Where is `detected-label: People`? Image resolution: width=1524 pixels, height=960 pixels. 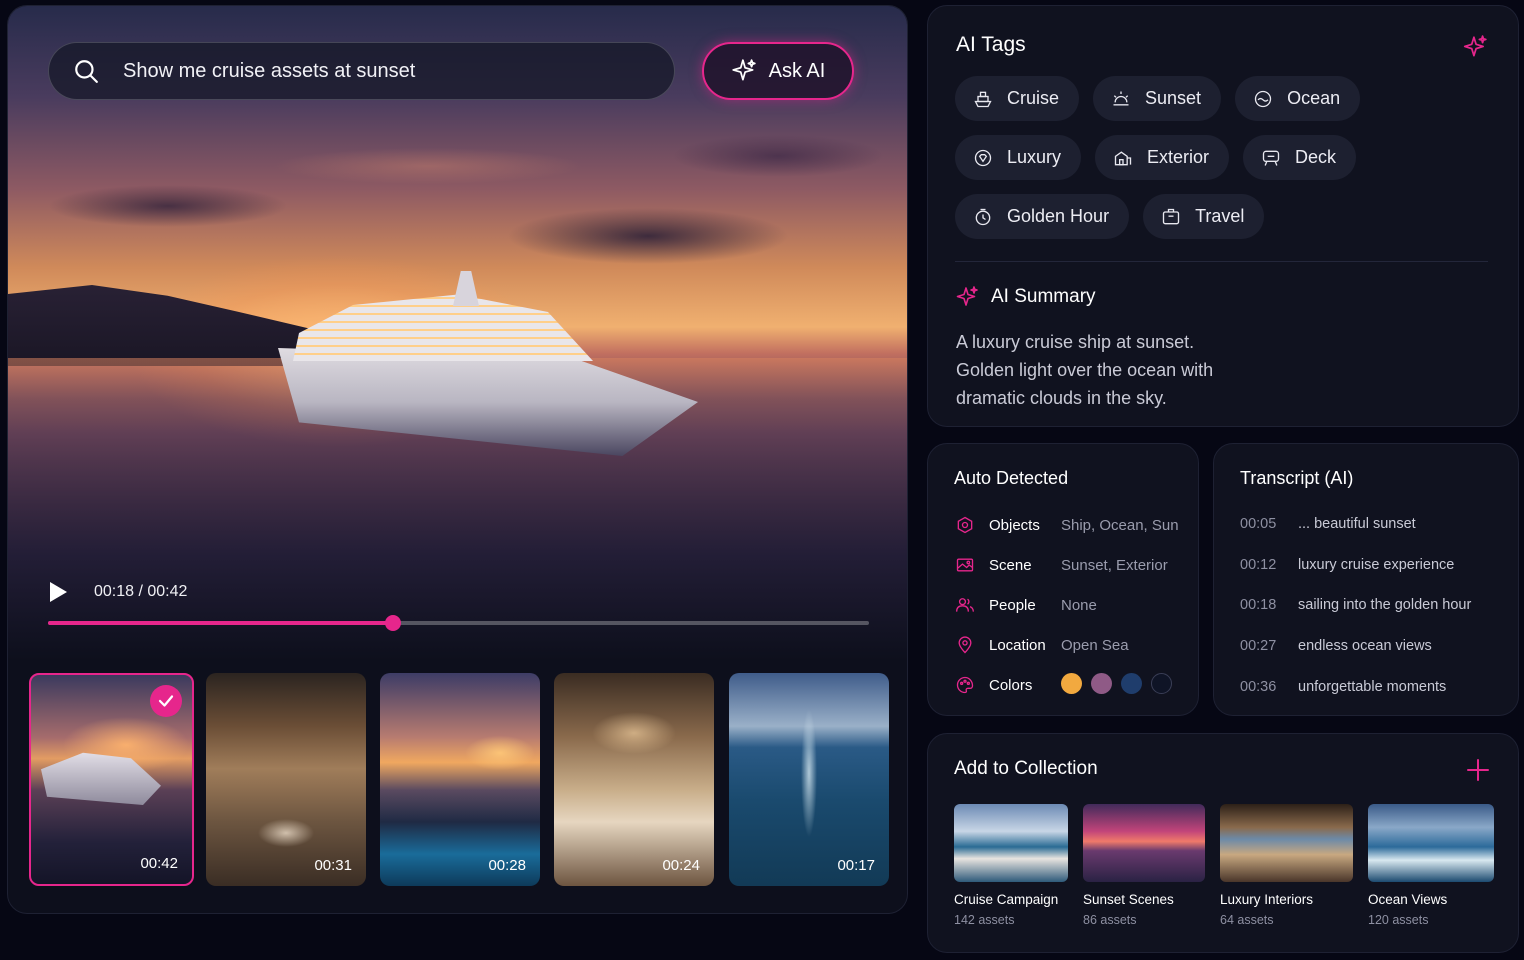 detected-label: People is located at coordinates (1012, 605).